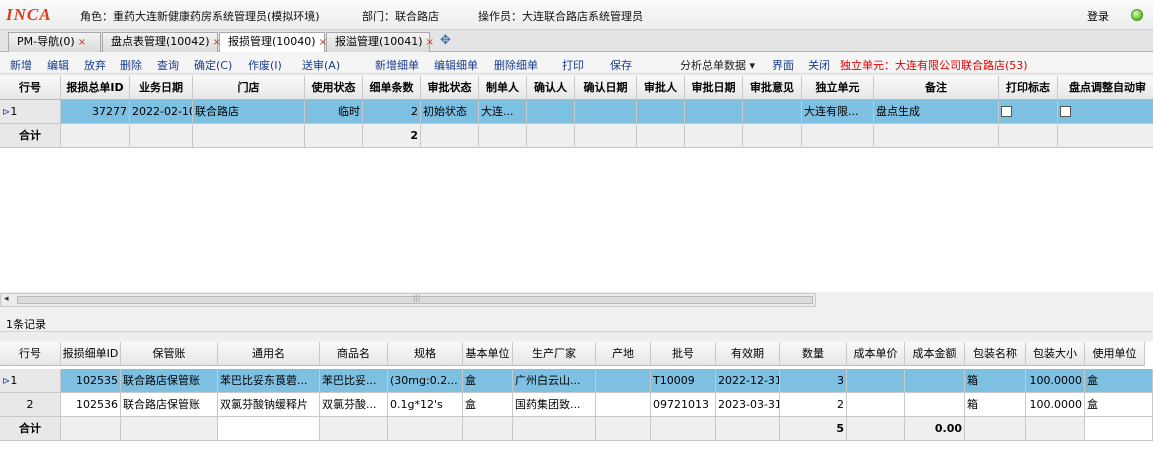 The image size is (1153, 458). Describe the element at coordinates (392, 88) in the screenshot. I see `column-header: 细单条数` at that location.